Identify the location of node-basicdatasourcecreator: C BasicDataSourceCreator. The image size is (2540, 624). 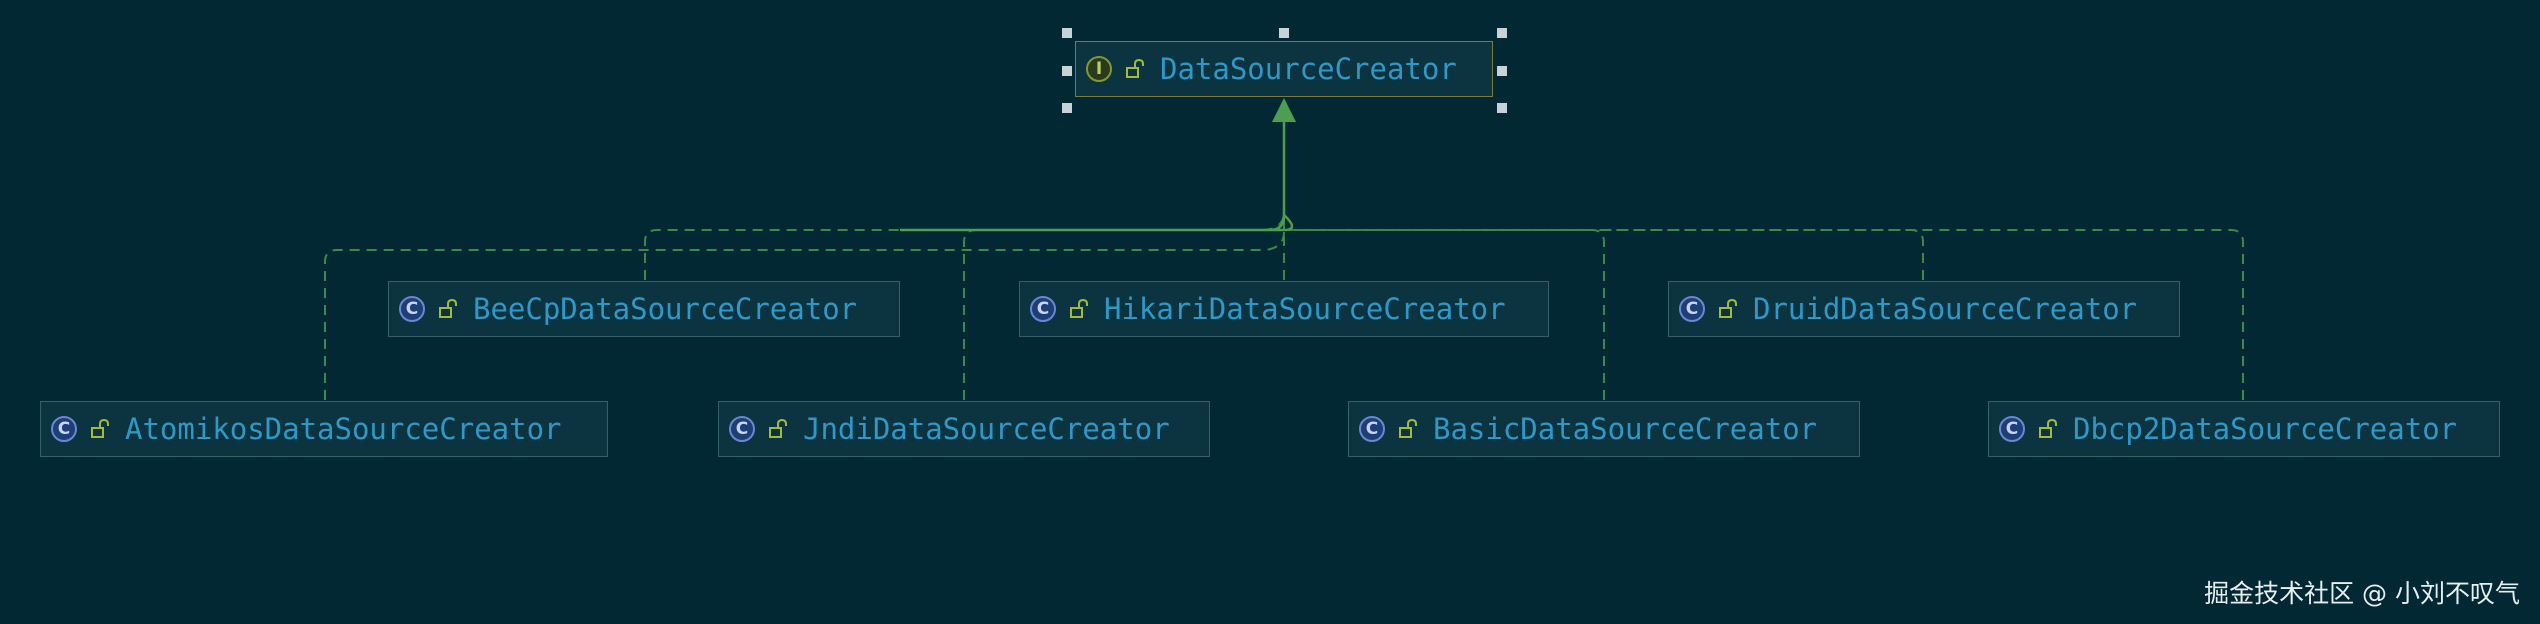
(1604, 429).